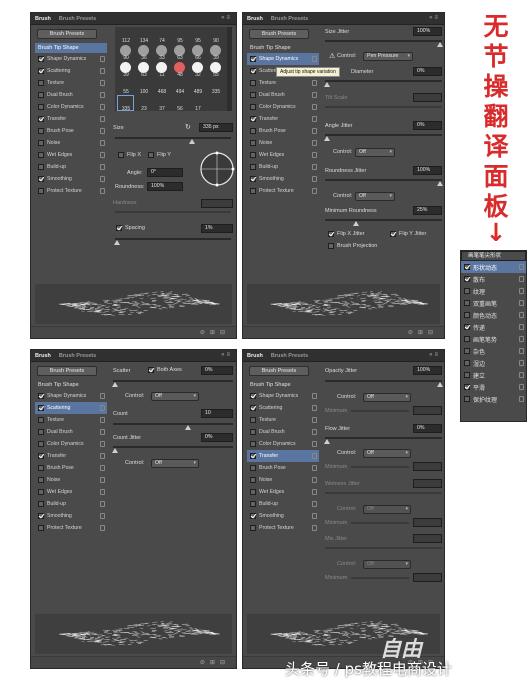  What do you see at coordinates (216, 127) in the screenshot?
I see `size-field: 335 px` at bounding box center [216, 127].